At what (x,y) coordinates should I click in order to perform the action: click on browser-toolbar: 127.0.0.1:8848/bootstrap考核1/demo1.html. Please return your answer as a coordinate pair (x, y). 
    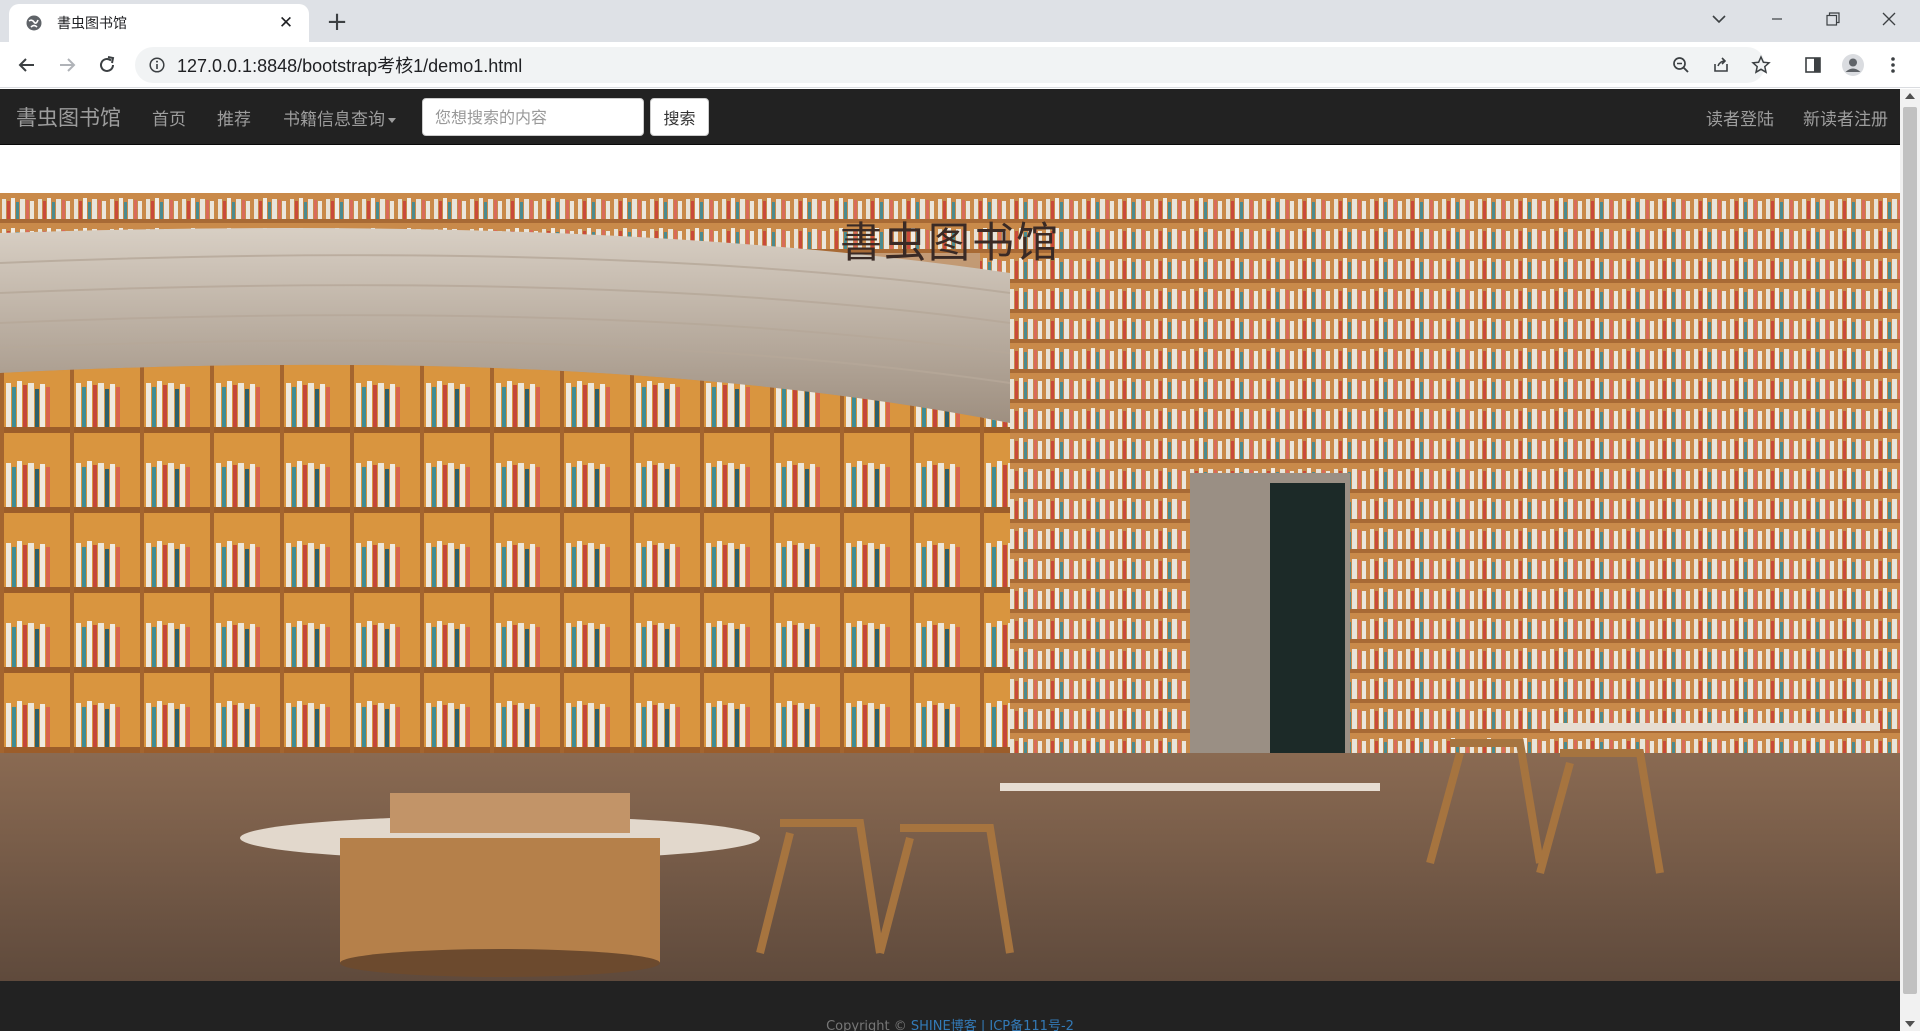
    Looking at the image, I should click on (960, 65).